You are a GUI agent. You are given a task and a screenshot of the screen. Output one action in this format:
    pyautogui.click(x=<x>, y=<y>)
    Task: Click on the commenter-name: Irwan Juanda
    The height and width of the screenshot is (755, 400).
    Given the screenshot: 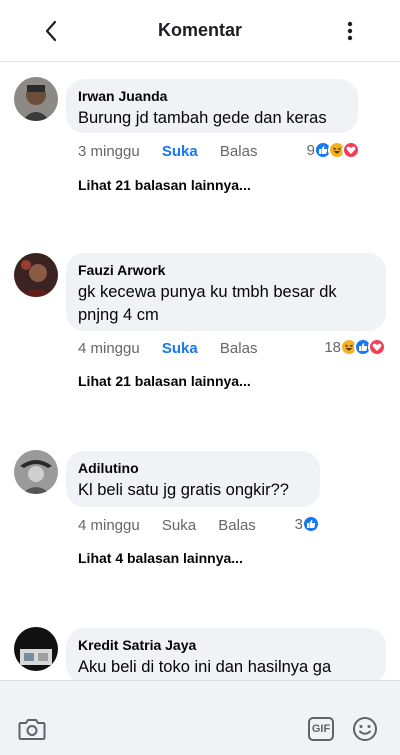 What is the action you would take?
    pyautogui.click(x=212, y=96)
    